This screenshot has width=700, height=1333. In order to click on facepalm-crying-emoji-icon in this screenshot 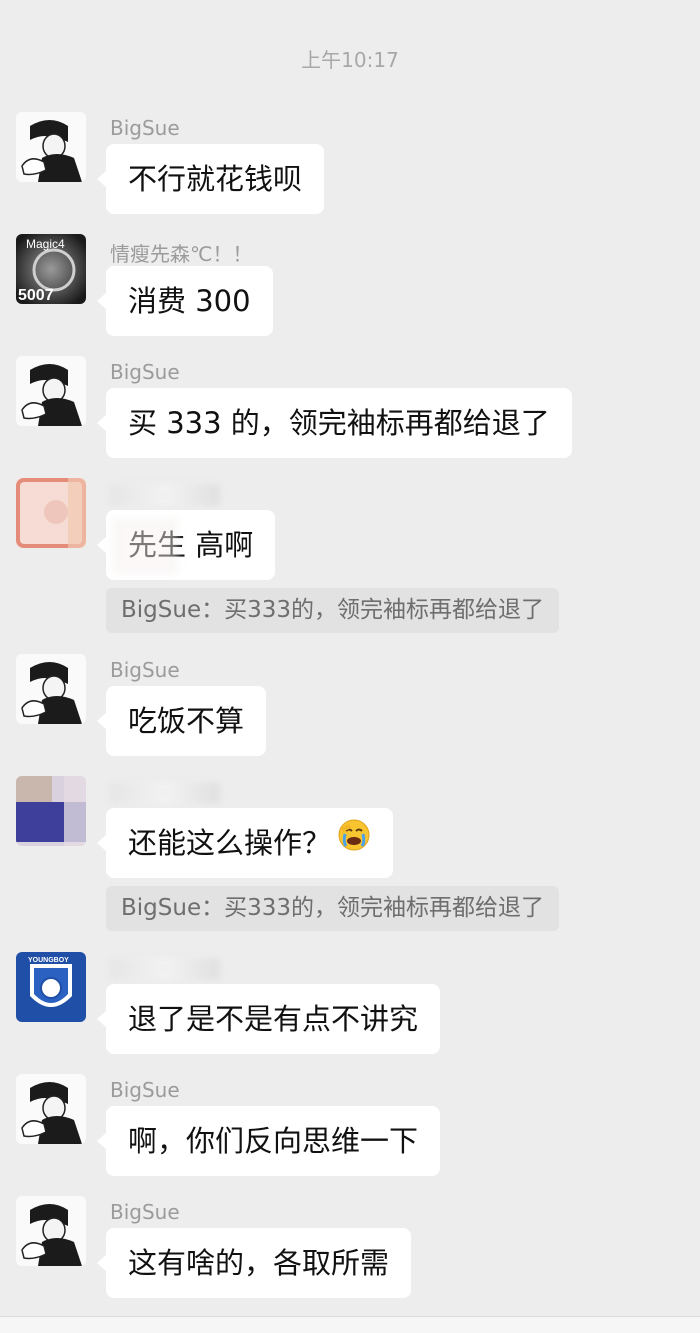, I will do `click(354, 842)`.